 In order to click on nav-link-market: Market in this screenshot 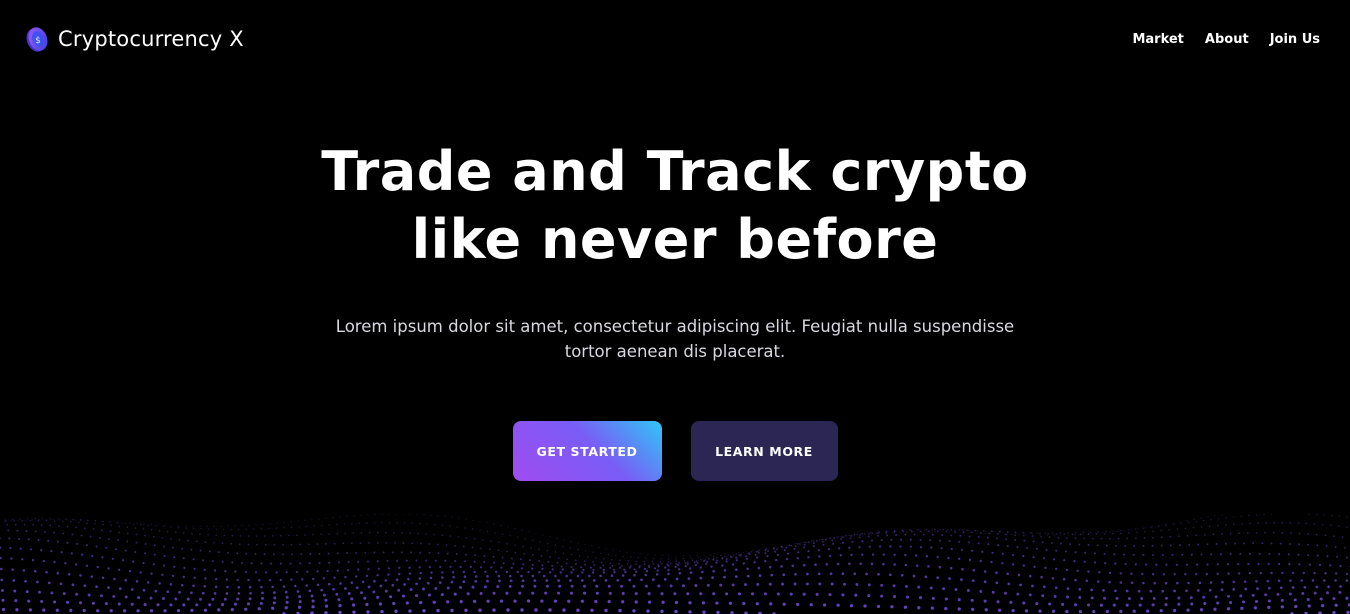, I will do `click(1157, 39)`.